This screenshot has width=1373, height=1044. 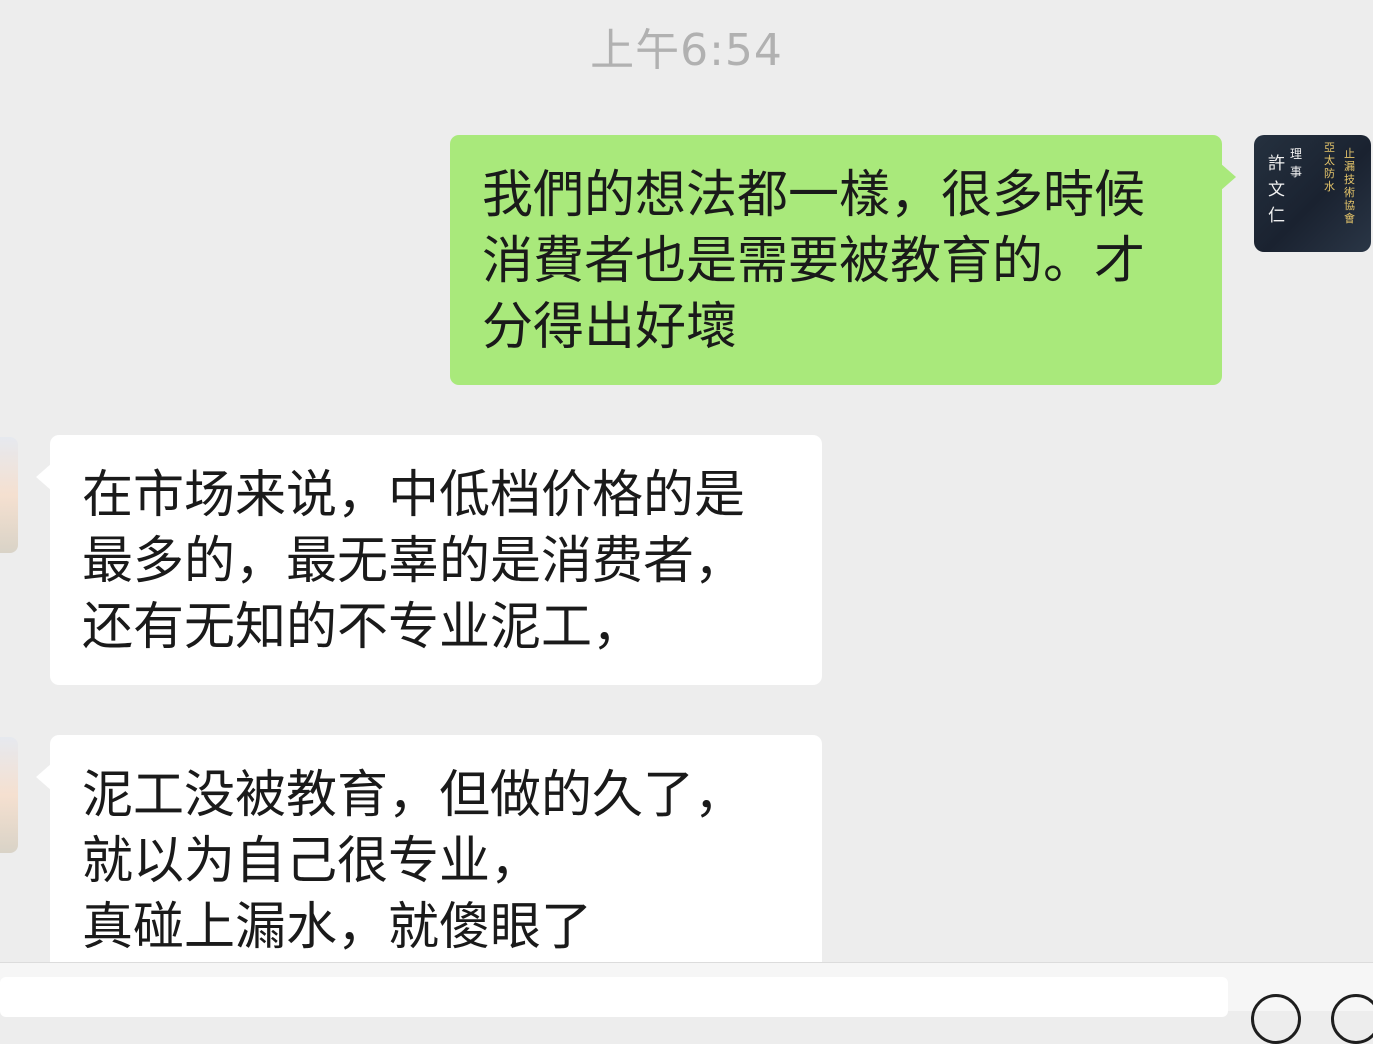 What do you see at coordinates (1276, 1019) in the screenshot?
I see `emoji-icon` at bounding box center [1276, 1019].